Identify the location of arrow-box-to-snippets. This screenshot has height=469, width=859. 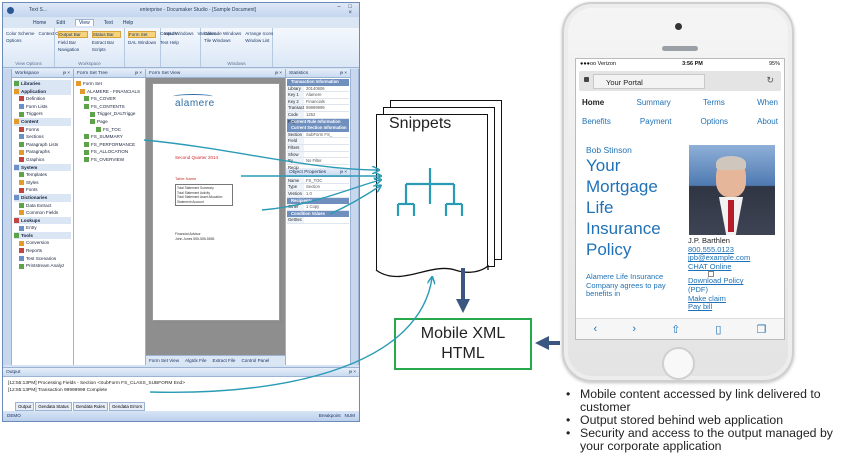
(320, 195).